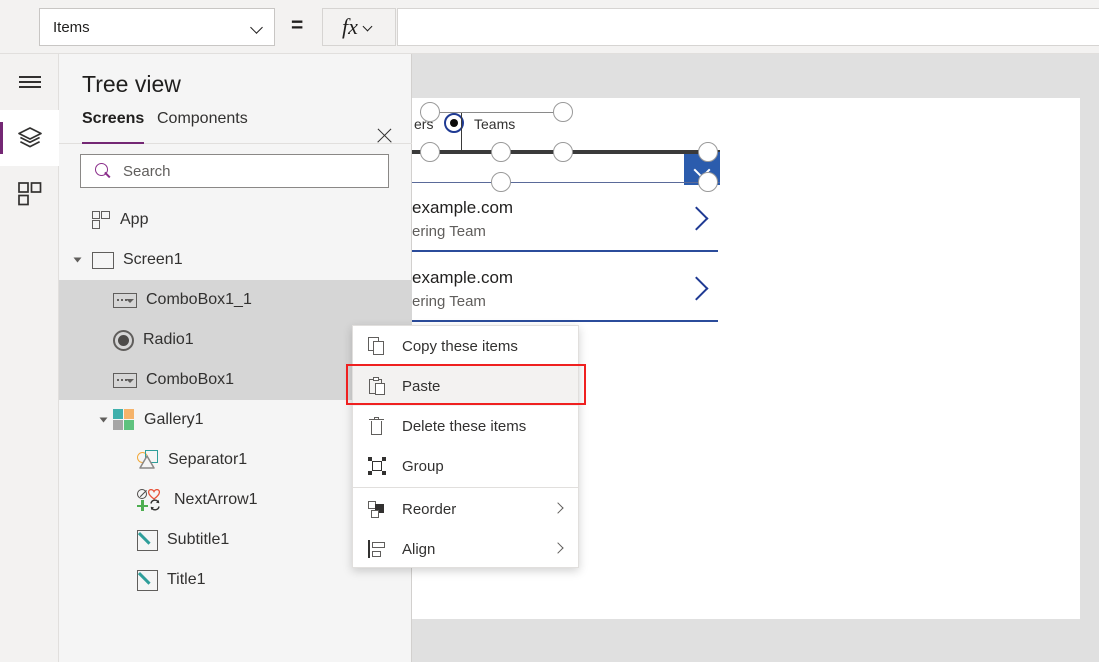  I want to click on selection-connector, so click(462, 132).